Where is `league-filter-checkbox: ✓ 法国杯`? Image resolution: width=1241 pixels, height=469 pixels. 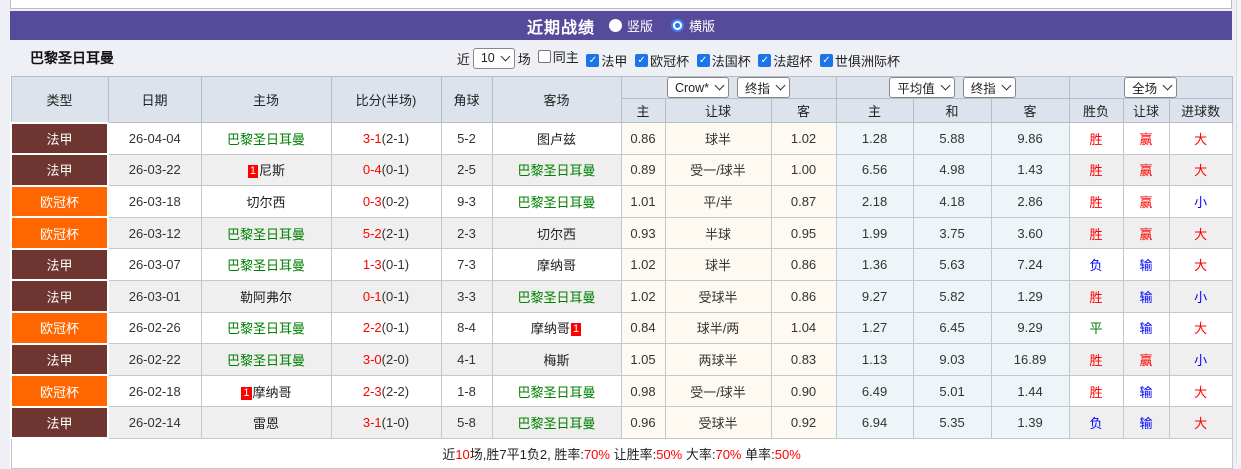
league-filter-checkbox: ✓ 法国杯 is located at coordinates (723, 60).